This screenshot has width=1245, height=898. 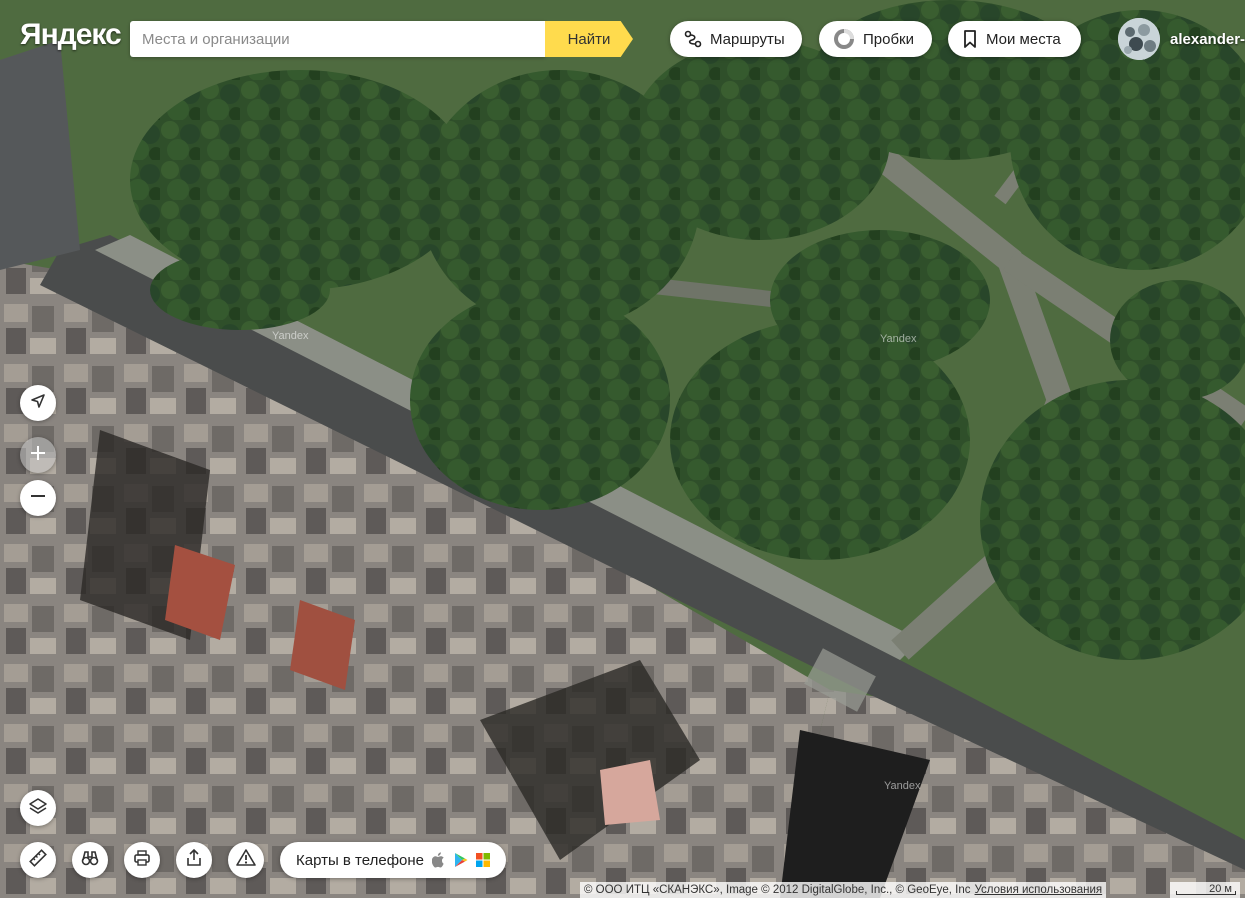 What do you see at coordinates (71, 35) in the screenshot?
I see `yandex-logo: Яндекс` at bounding box center [71, 35].